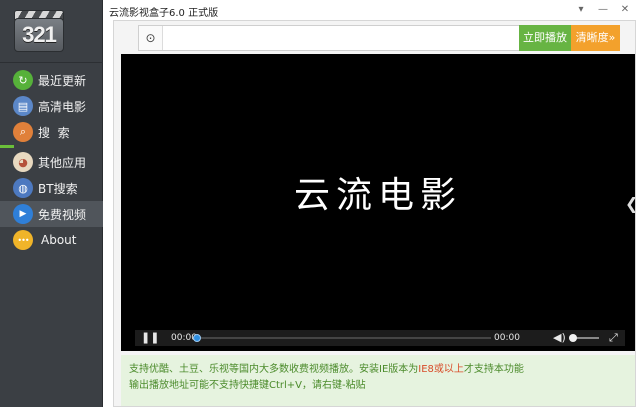 The image size is (639, 407). Describe the element at coordinates (507, 338) in the screenshot. I see `total-time: 00:00` at that location.